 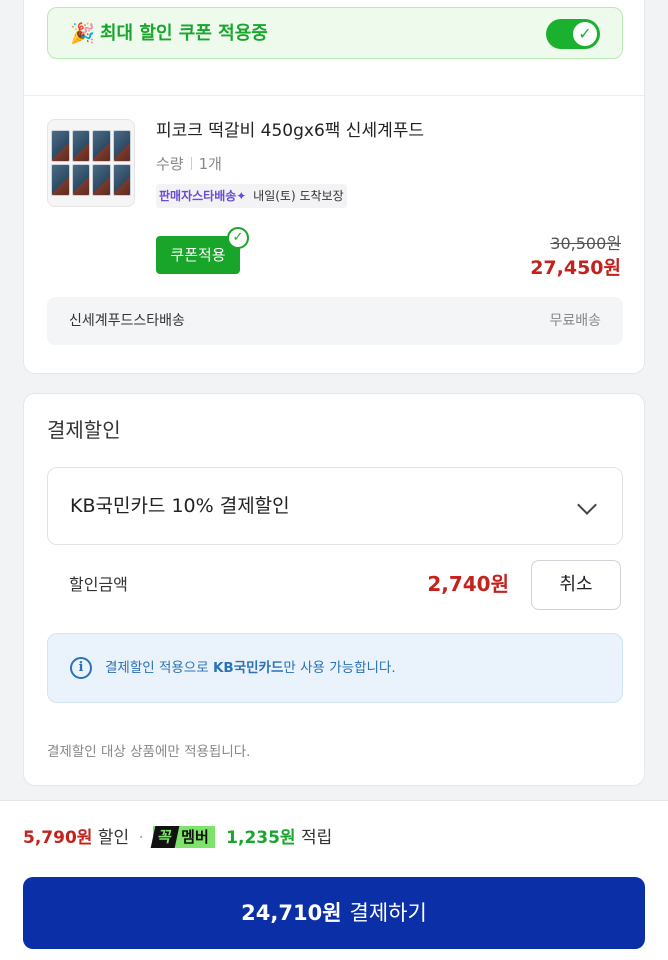 I want to click on coupon-toggle: ✓, so click(x=573, y=34).